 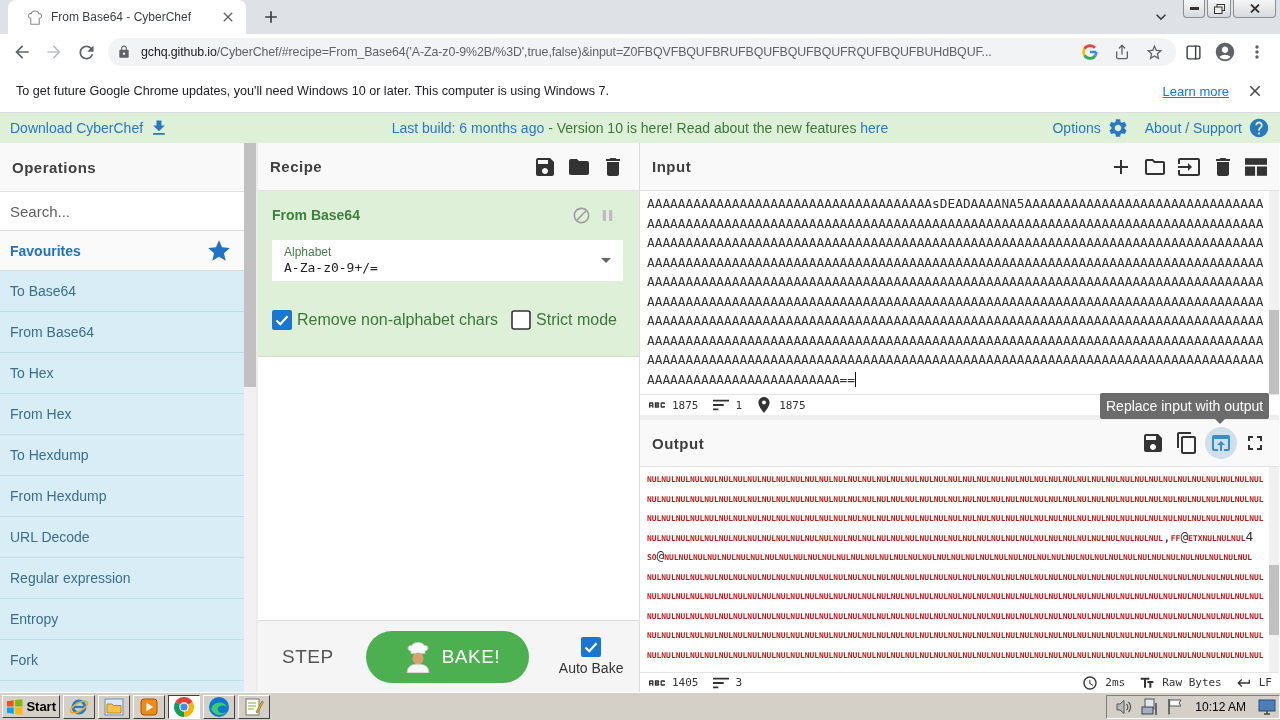 What do you see at coordinates (1221, 443) in the screenshot?
I see `replace-input-button` at bounding box center [1221, 443].